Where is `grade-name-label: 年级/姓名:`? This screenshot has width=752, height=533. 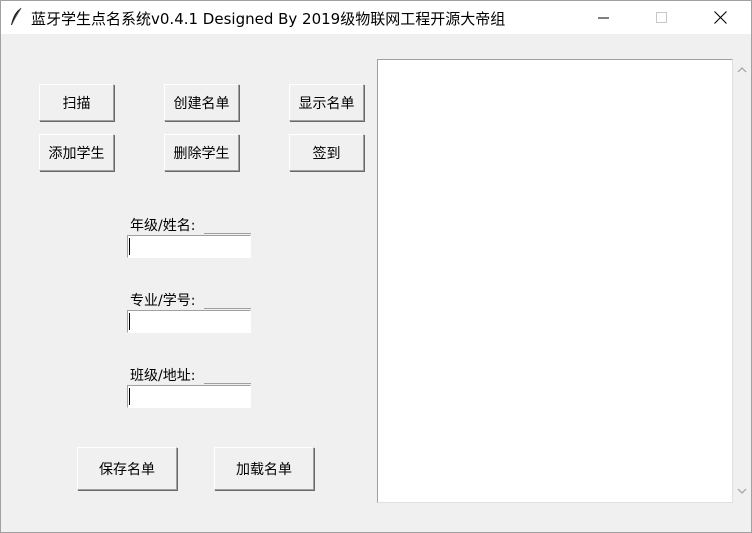 grade-name-label: 年级/姓名: is located at coordinates (163, 226).